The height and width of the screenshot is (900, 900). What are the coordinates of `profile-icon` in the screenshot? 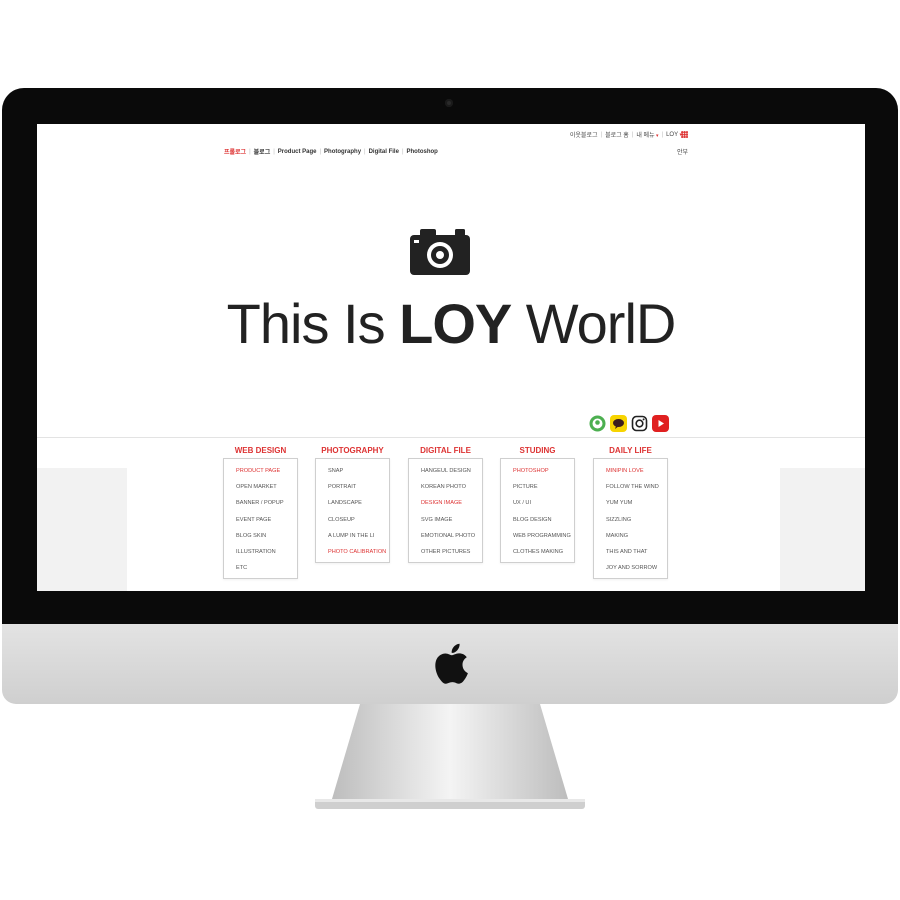 It's located at (597, 423).